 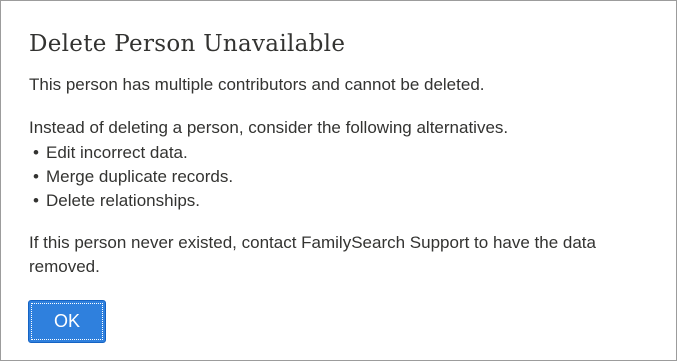 I want to click on alternative-item-delete-relationships: • Delete relationships., so click(x=131, y=201).